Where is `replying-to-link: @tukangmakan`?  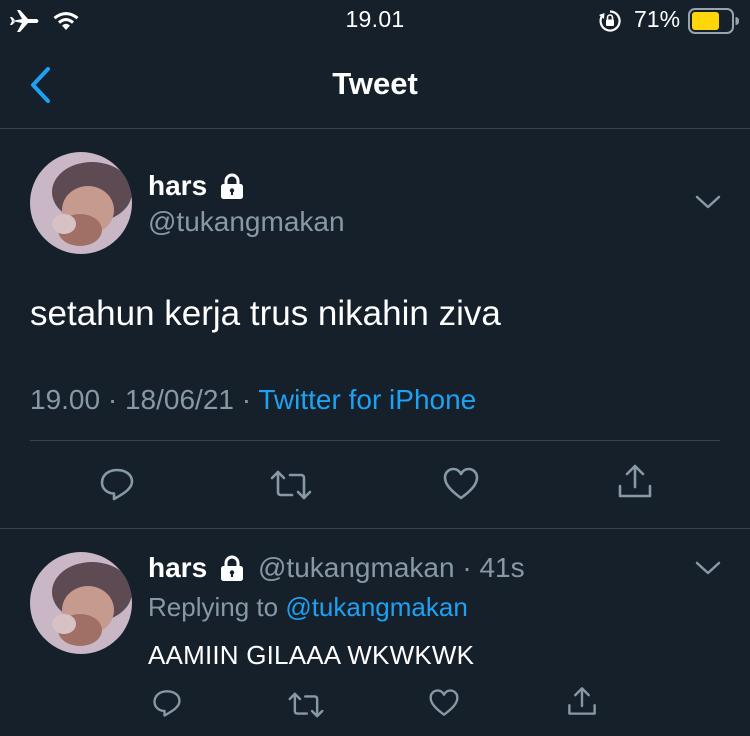 replying-to-link: @tukangmakan is located at coordinates (376, 607).